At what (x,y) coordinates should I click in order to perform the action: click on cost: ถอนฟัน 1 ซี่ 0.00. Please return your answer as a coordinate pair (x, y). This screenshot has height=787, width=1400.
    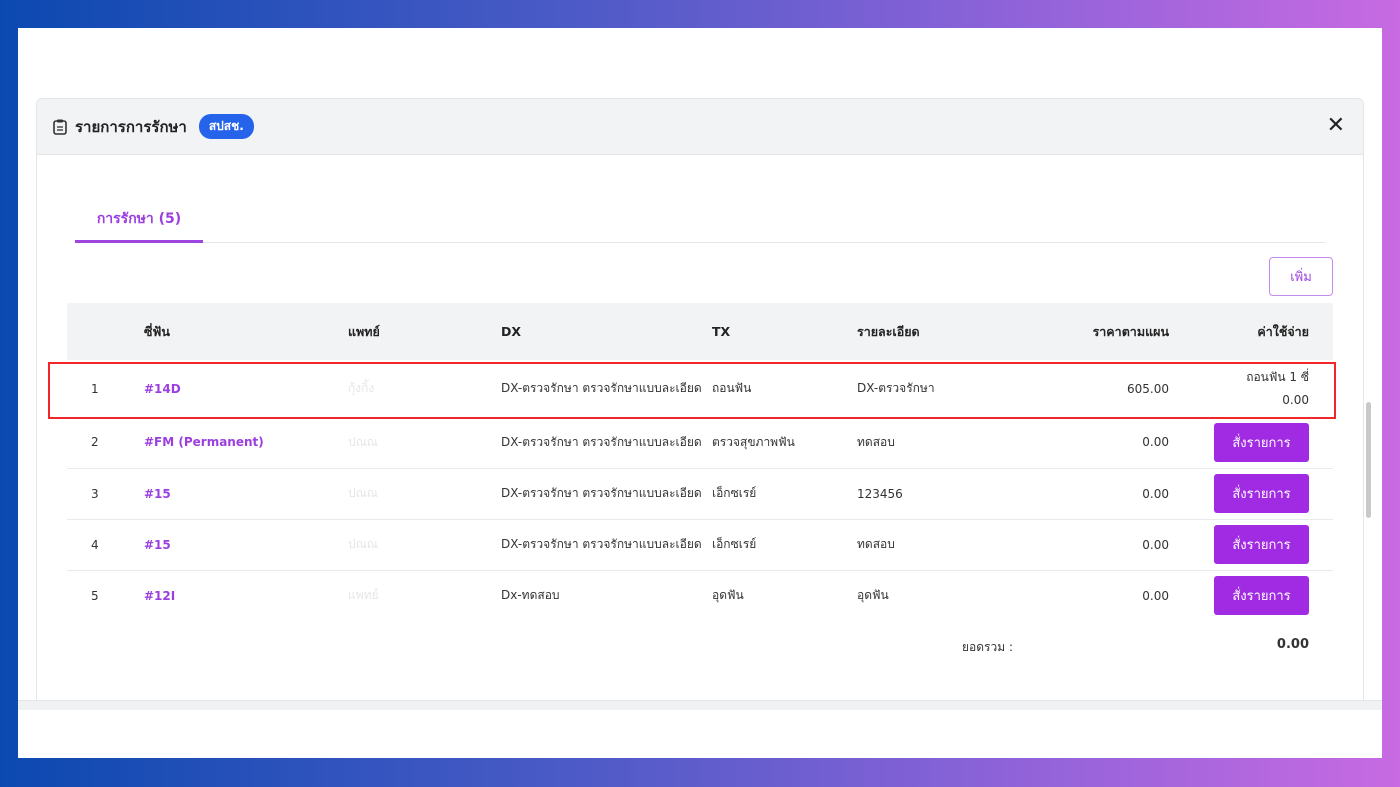
    Looking at the image, I should click on (1251, 388).